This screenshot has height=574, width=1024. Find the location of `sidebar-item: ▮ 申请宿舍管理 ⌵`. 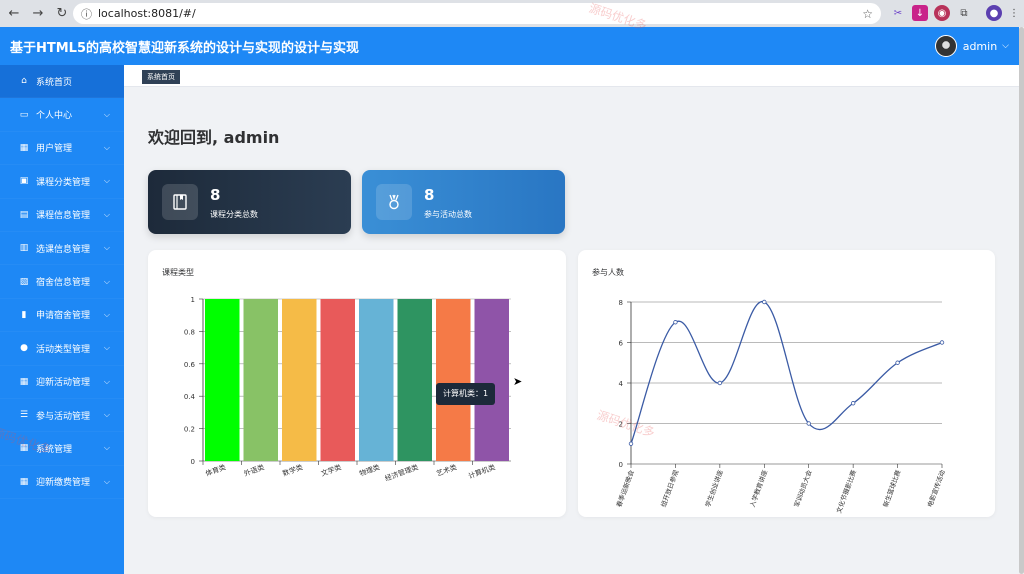

sidebar-item: ▮ 申请宿舍管理 ⌵ is located at coordinates (62, 316).